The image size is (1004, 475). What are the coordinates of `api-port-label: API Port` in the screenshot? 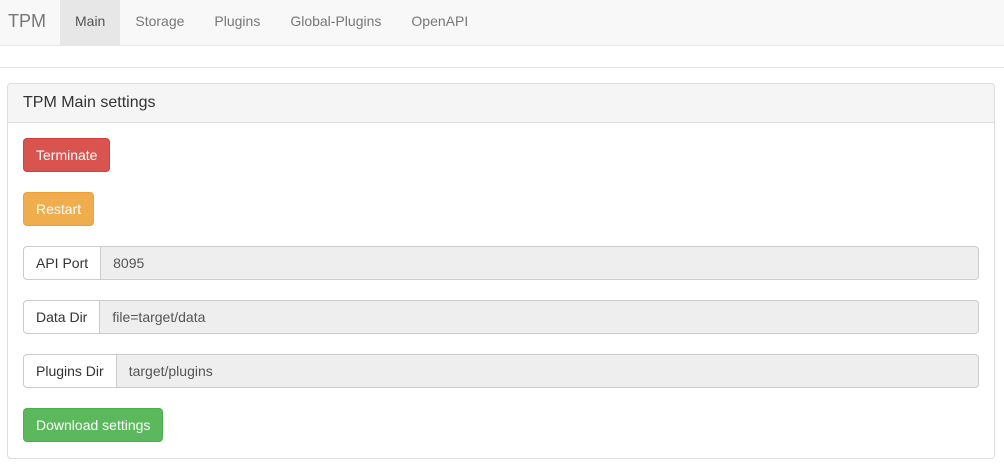 It's located at (62, 263).